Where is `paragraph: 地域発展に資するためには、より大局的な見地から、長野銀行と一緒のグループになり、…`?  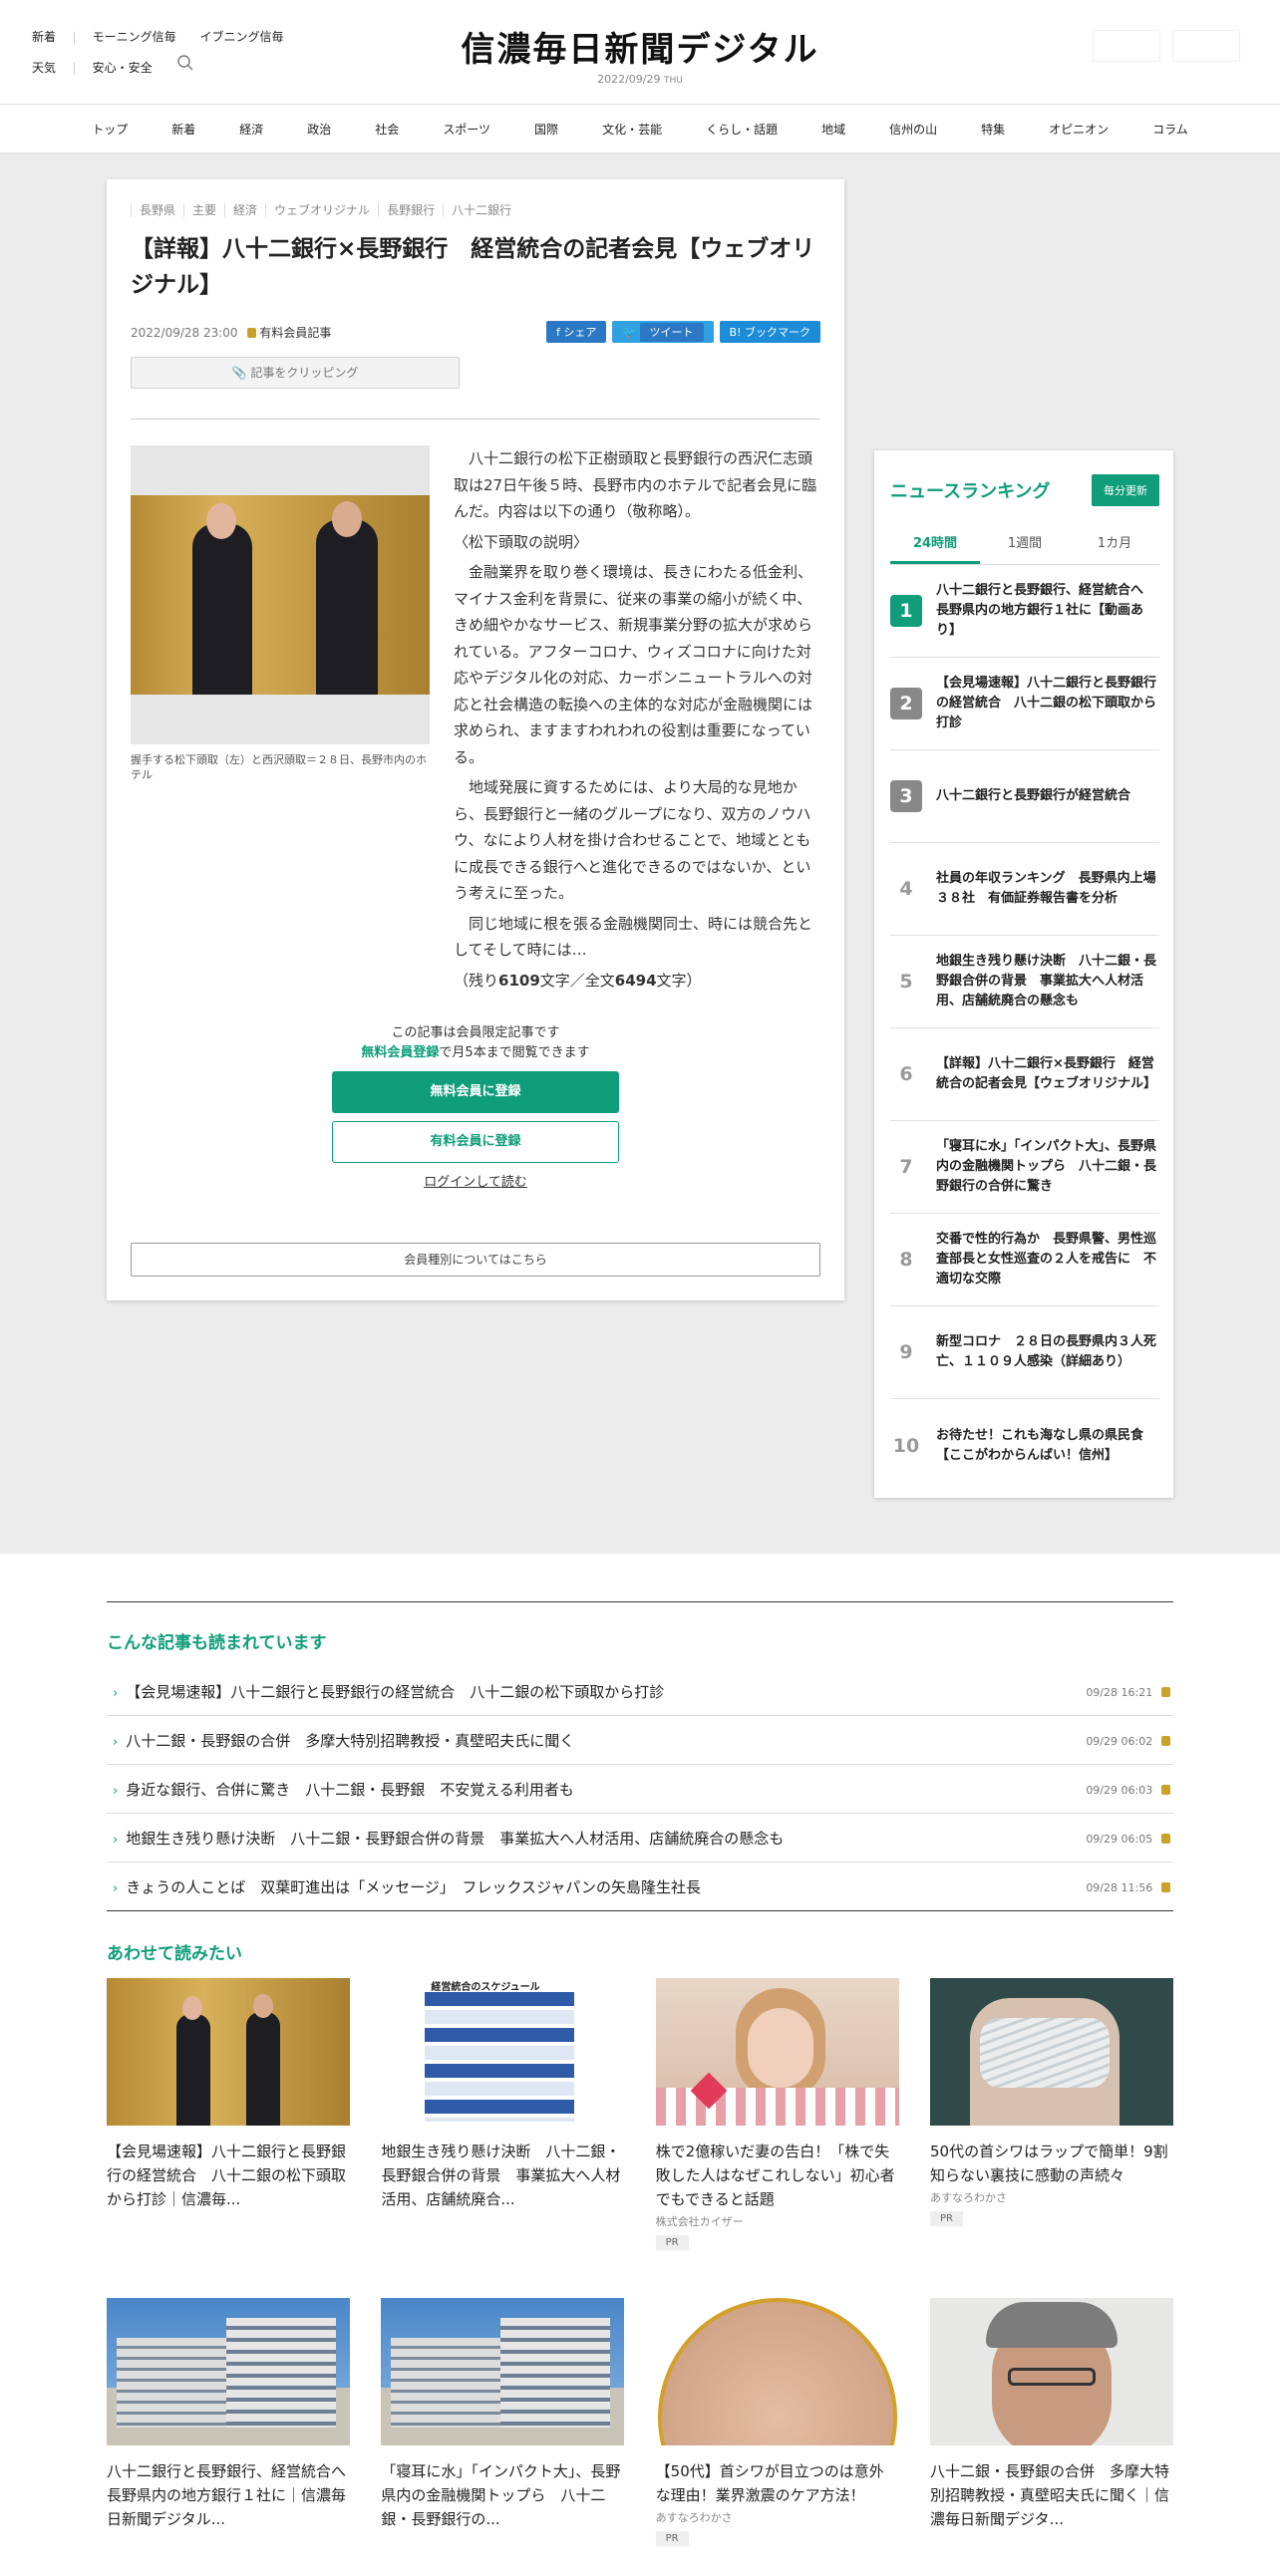
paragraph: 地域発展に資するためには、より大局的な見地から、長野銀行と一緒のグループになり、… is located at coordinates (632, 840).